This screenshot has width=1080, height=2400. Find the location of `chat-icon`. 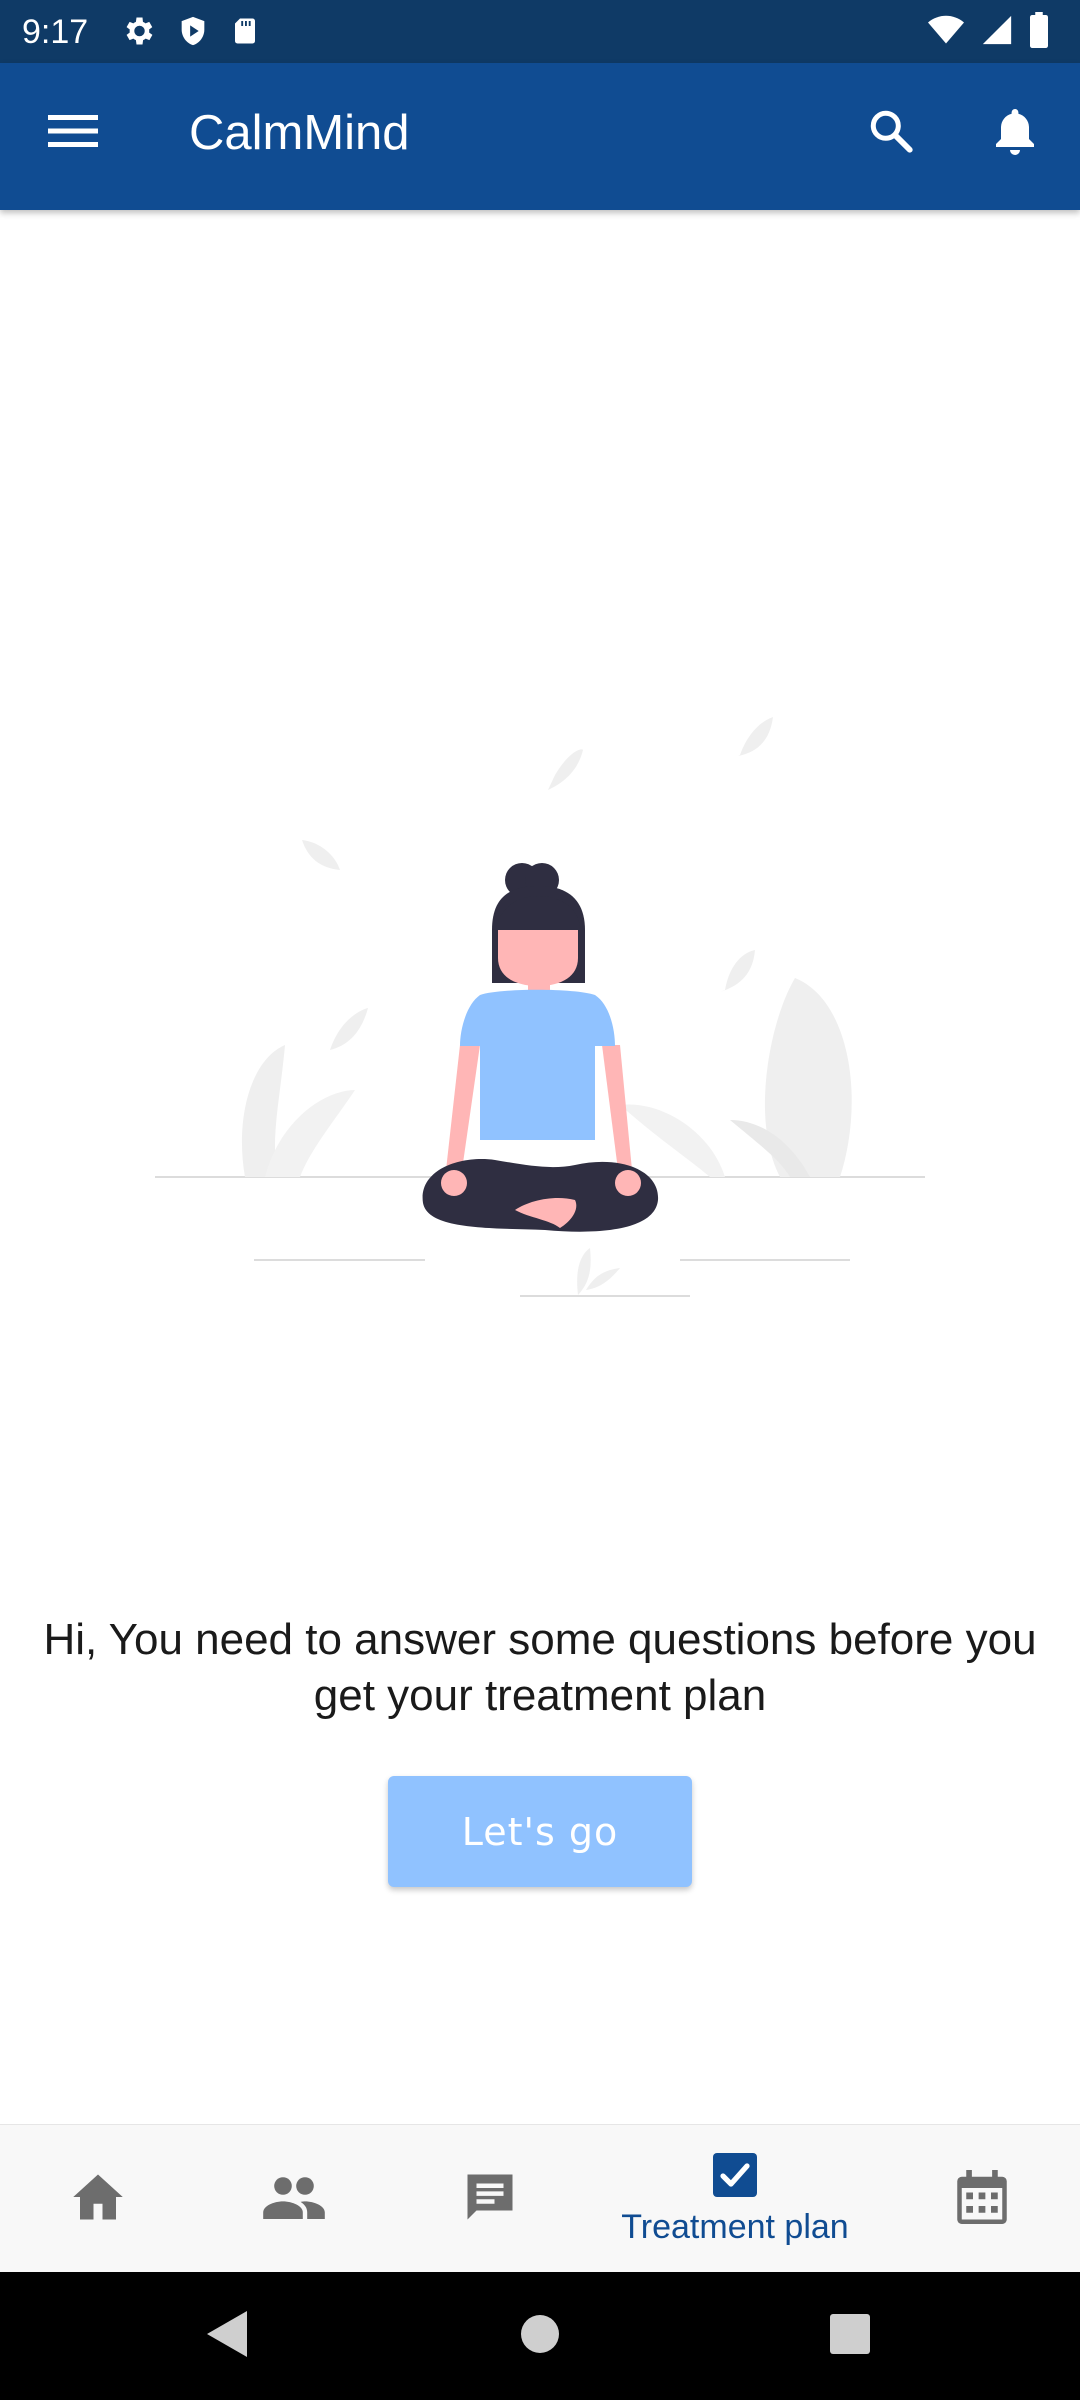

chat-icon is located at coordinates (490, 2199).